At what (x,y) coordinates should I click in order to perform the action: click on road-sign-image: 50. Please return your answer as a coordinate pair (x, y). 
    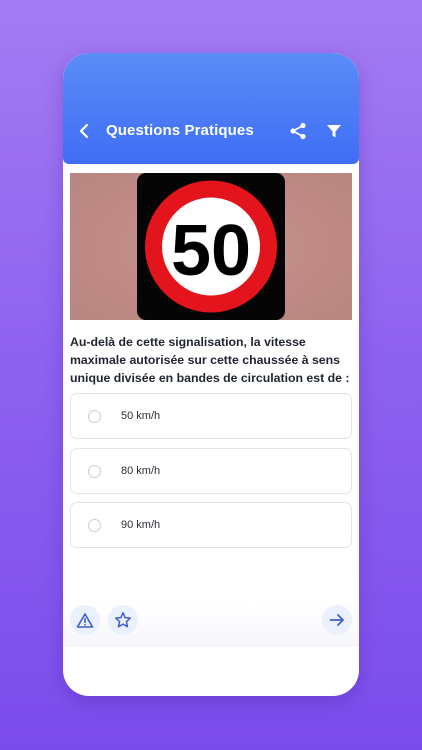
    Looking at the image, I should click on (211, 246).